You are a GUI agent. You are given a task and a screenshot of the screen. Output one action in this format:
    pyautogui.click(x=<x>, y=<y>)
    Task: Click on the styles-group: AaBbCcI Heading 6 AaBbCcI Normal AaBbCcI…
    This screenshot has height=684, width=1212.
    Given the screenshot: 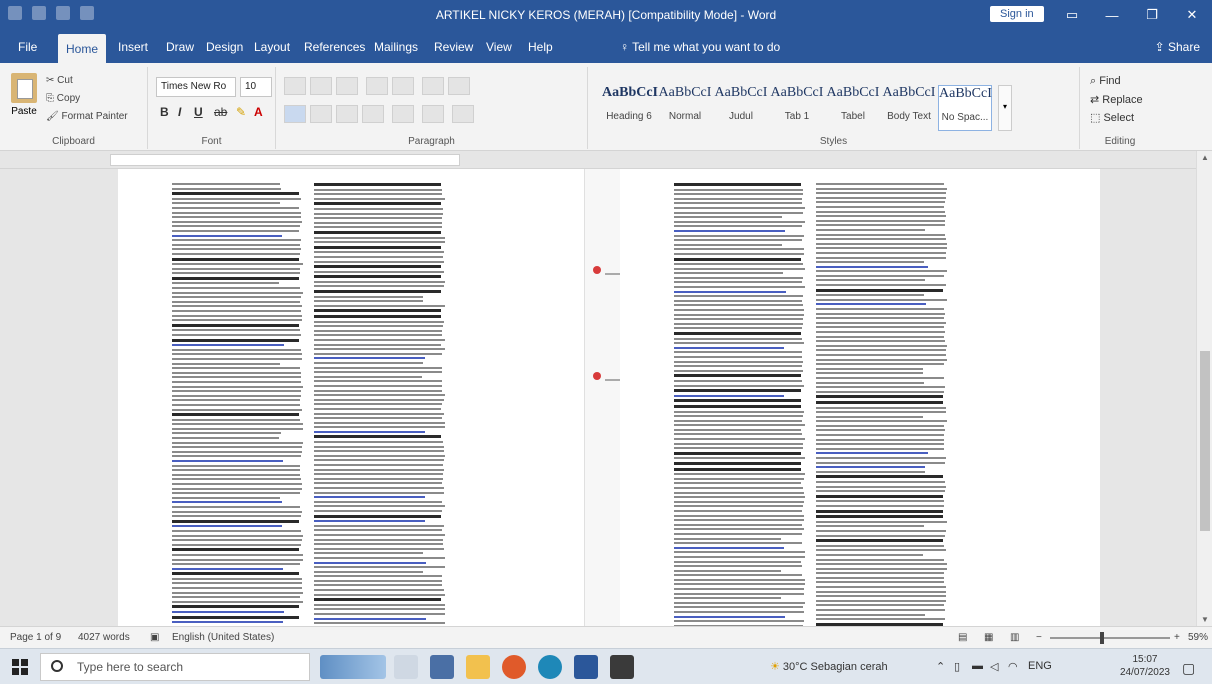 What is the action you would take?
    pyautogui.click(x=834, y=108)
    